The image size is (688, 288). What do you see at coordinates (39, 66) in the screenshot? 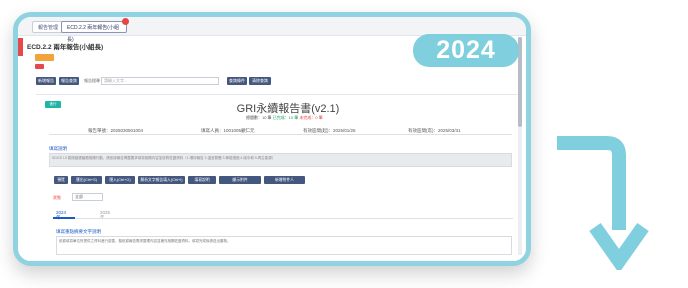
I see `alert-badge` at bounding box center [39, 66].